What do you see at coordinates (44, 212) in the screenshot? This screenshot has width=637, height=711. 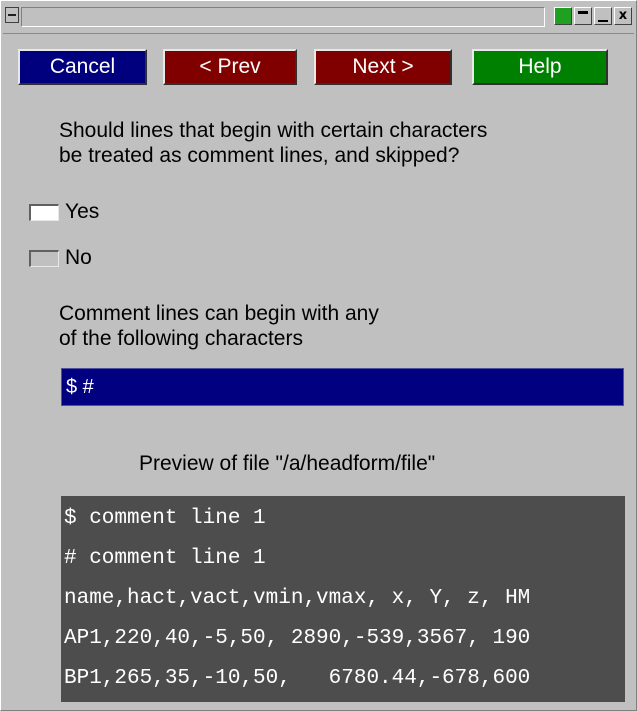 I see `yes-radio-indicator` at bounding box center [44, 212].